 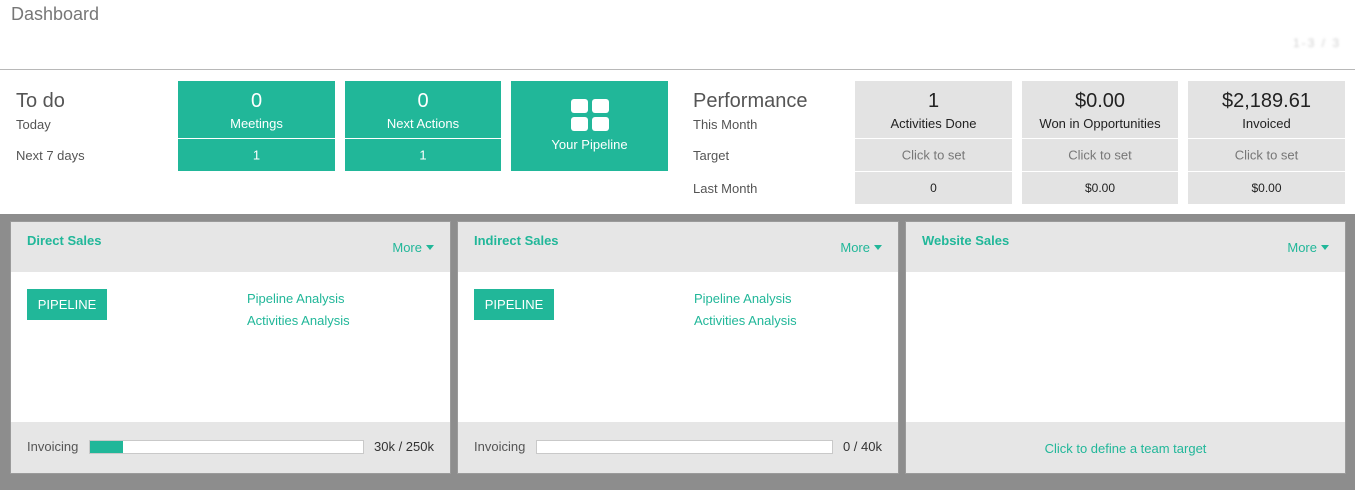 What do you see at coordinates (725, 188) in the screenshot?
I see `perf-row-last-month: Last Month` at bounding box center [725, 188].